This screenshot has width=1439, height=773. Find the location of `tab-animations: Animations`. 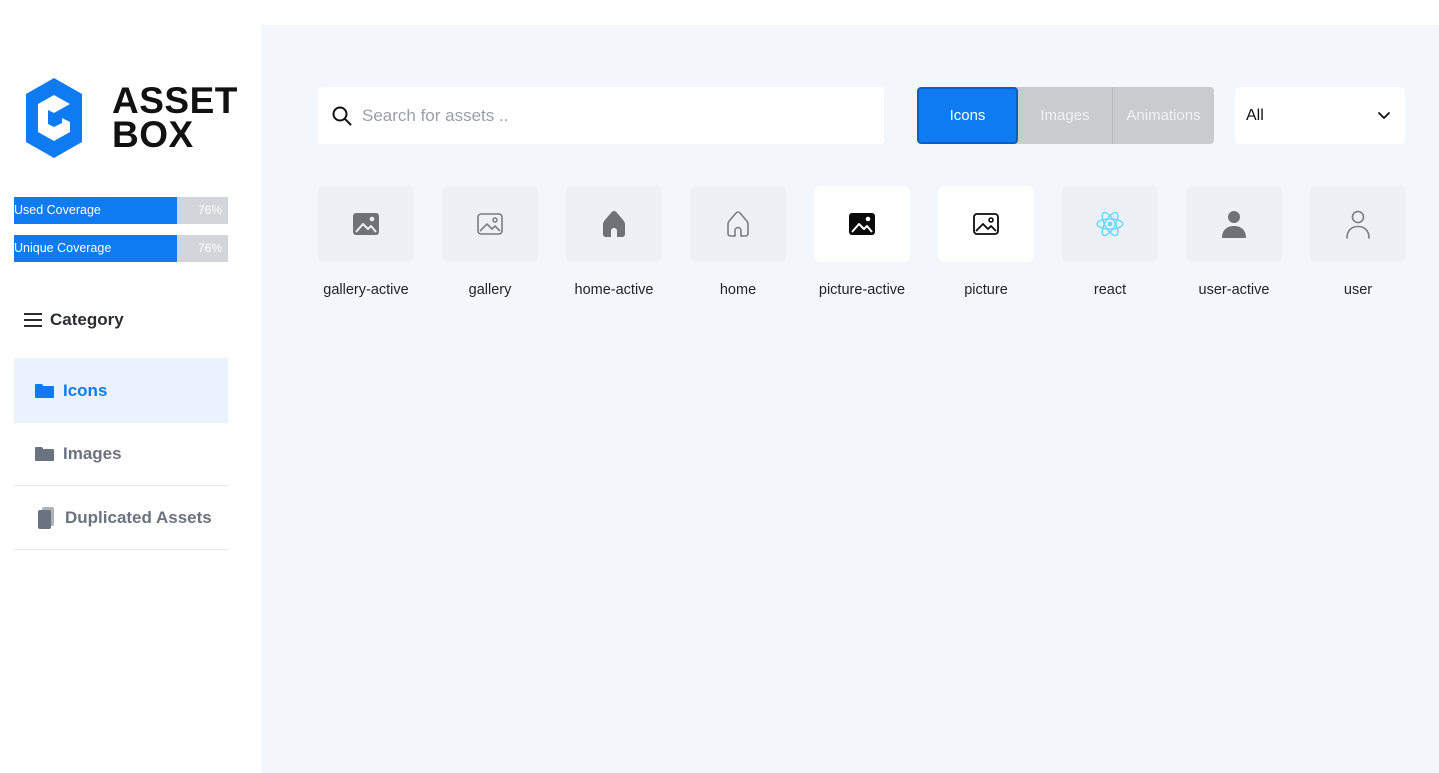

tab-animations: Animations is located at coordinates (1163, 115).